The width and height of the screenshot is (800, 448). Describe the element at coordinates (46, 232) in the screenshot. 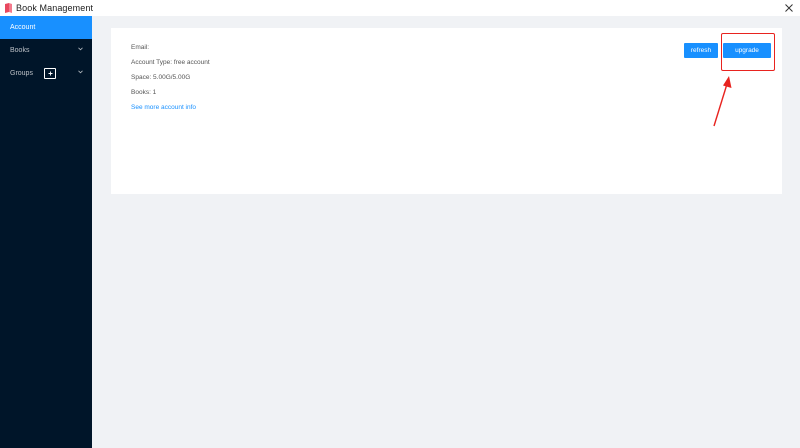

I see `sidebar: Account Books Groups` at that location.